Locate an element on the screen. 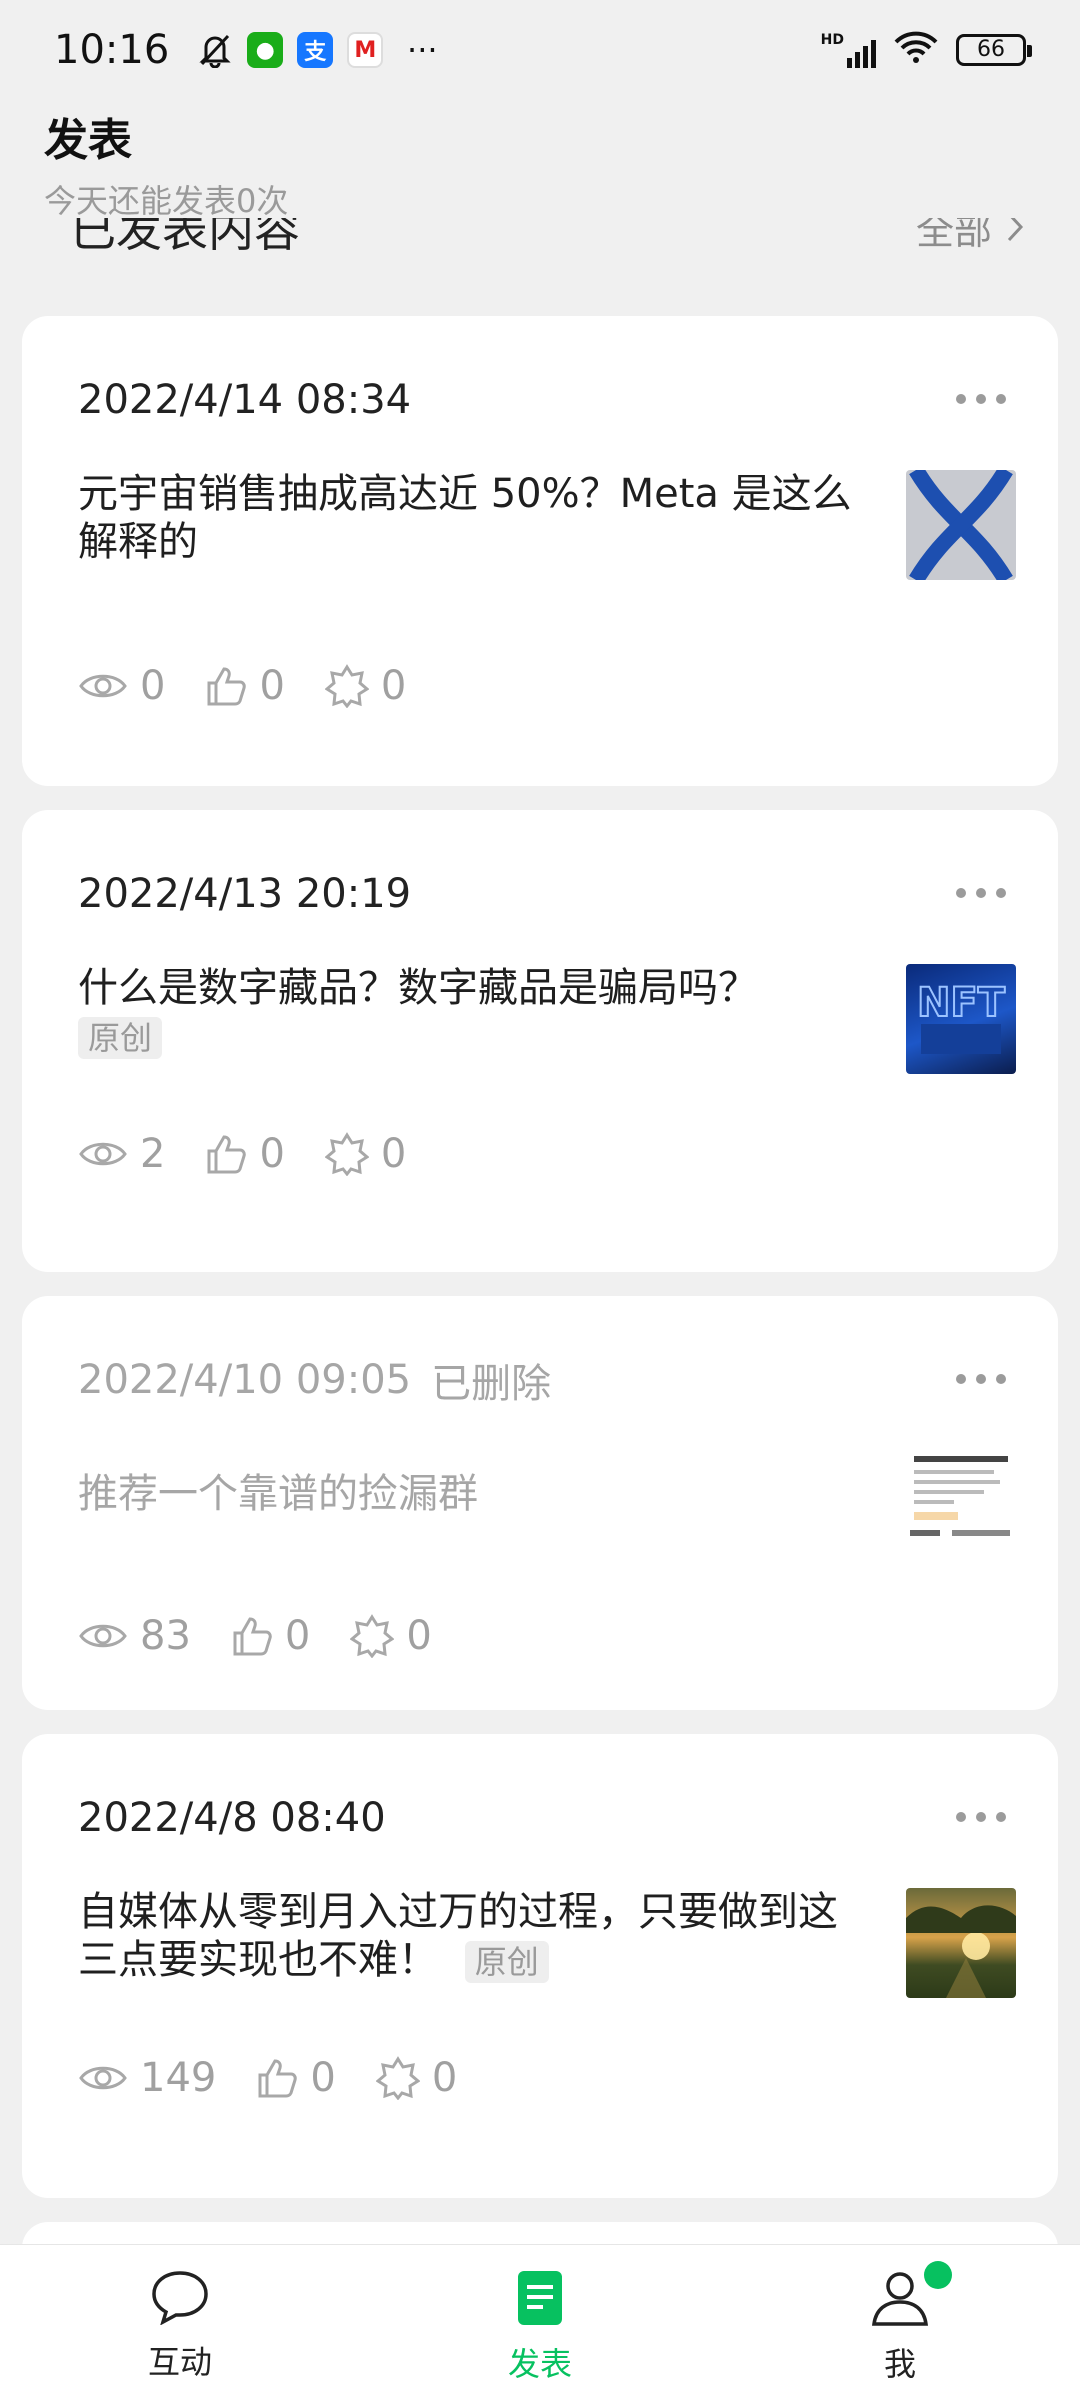 This screenshot has width=1080, height=2400. alipay-icon: 支 is located at coordinates (315, 50).